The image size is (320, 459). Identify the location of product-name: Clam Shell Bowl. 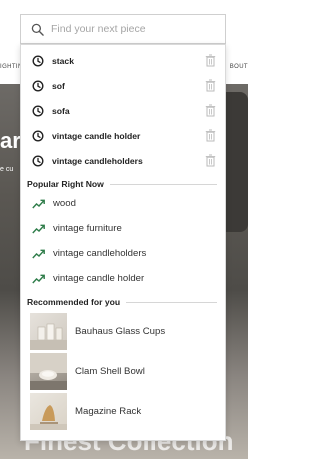
(110, 371).